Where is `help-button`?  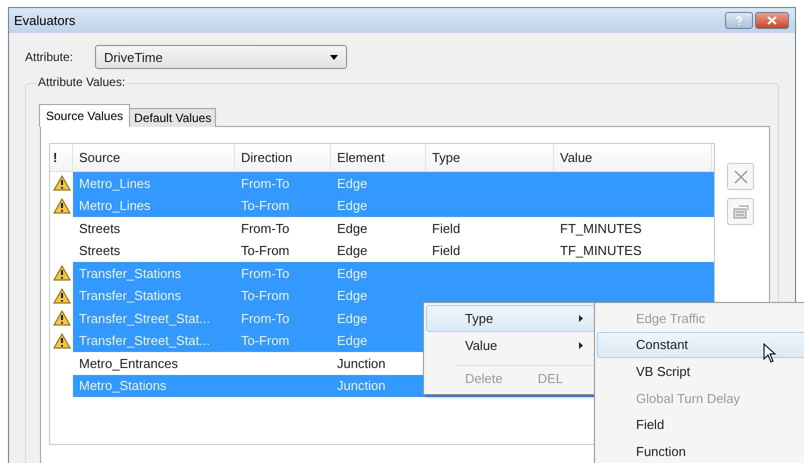 help-button is located at coordinates (739, 20).